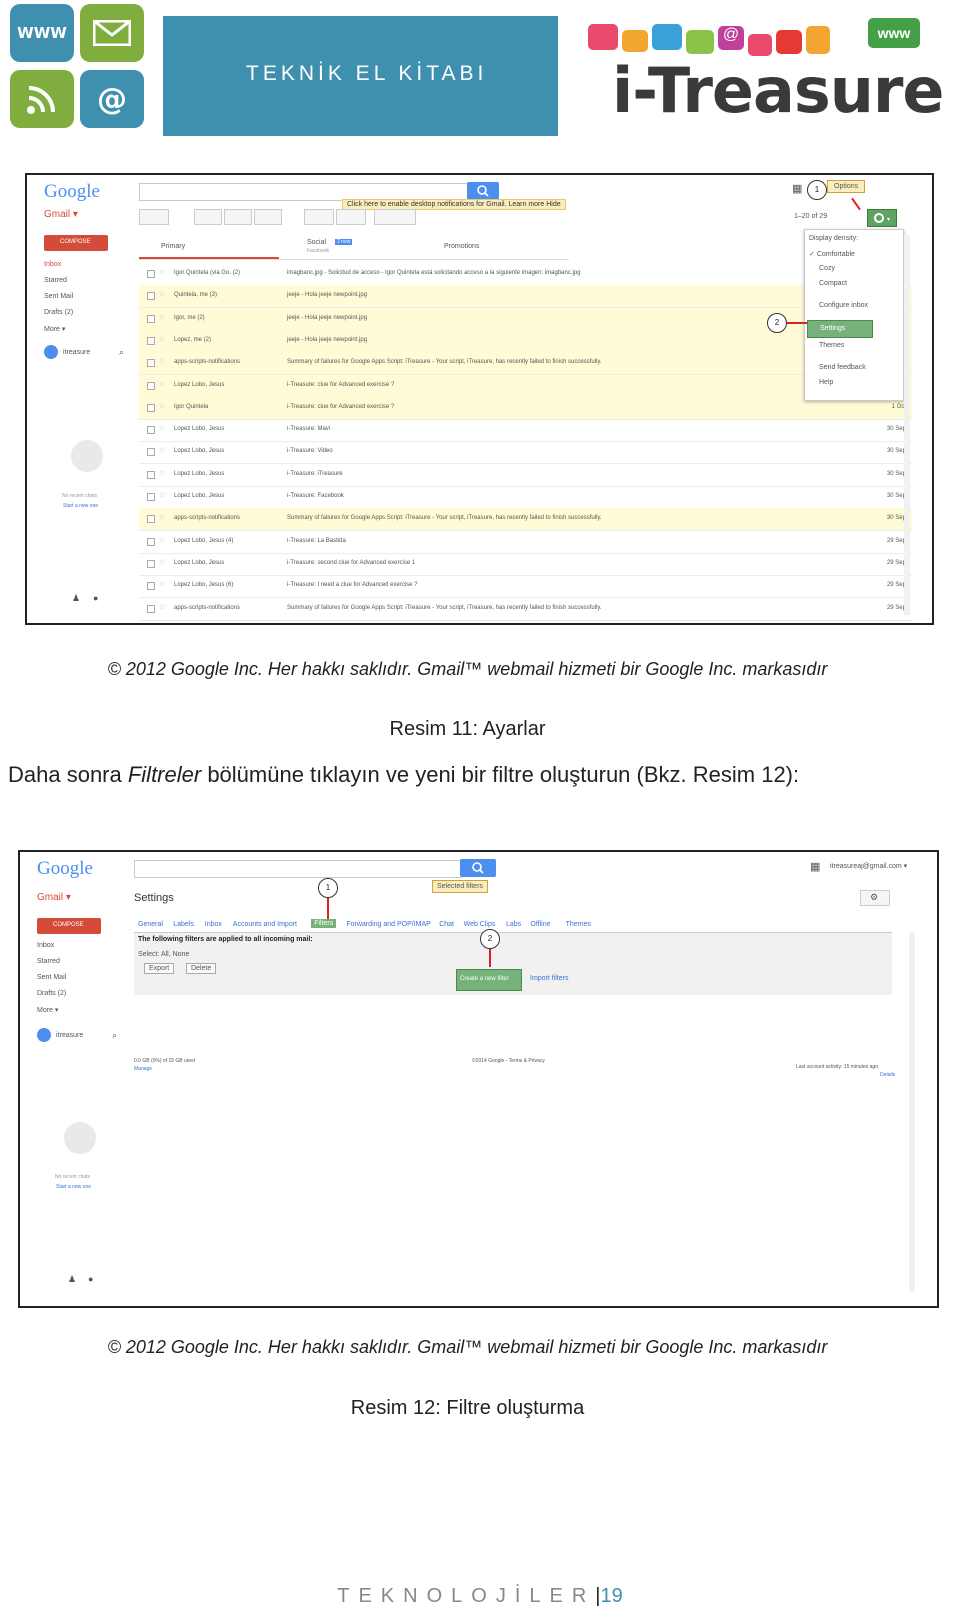 This screenshot has height=1611, width=960. I want to click on create-filter-button: Create a new filter, so click(489, 980).